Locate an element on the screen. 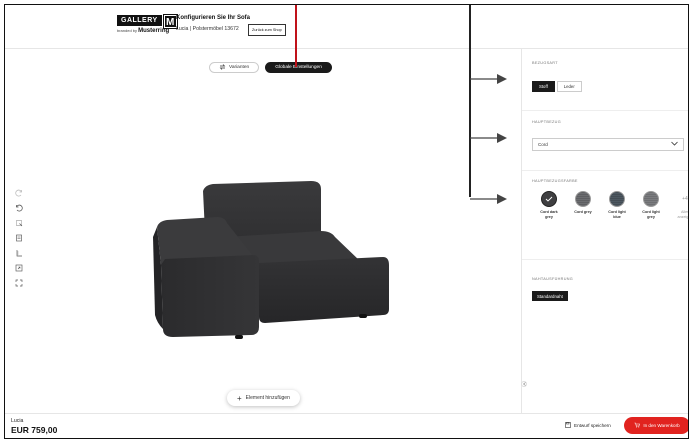 The image size is (693, 443). expand-icon is located at coordinates (18, 267).